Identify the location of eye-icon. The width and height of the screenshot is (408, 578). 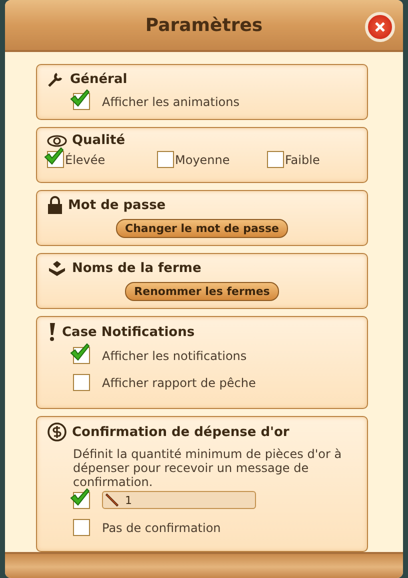
(57, 140).